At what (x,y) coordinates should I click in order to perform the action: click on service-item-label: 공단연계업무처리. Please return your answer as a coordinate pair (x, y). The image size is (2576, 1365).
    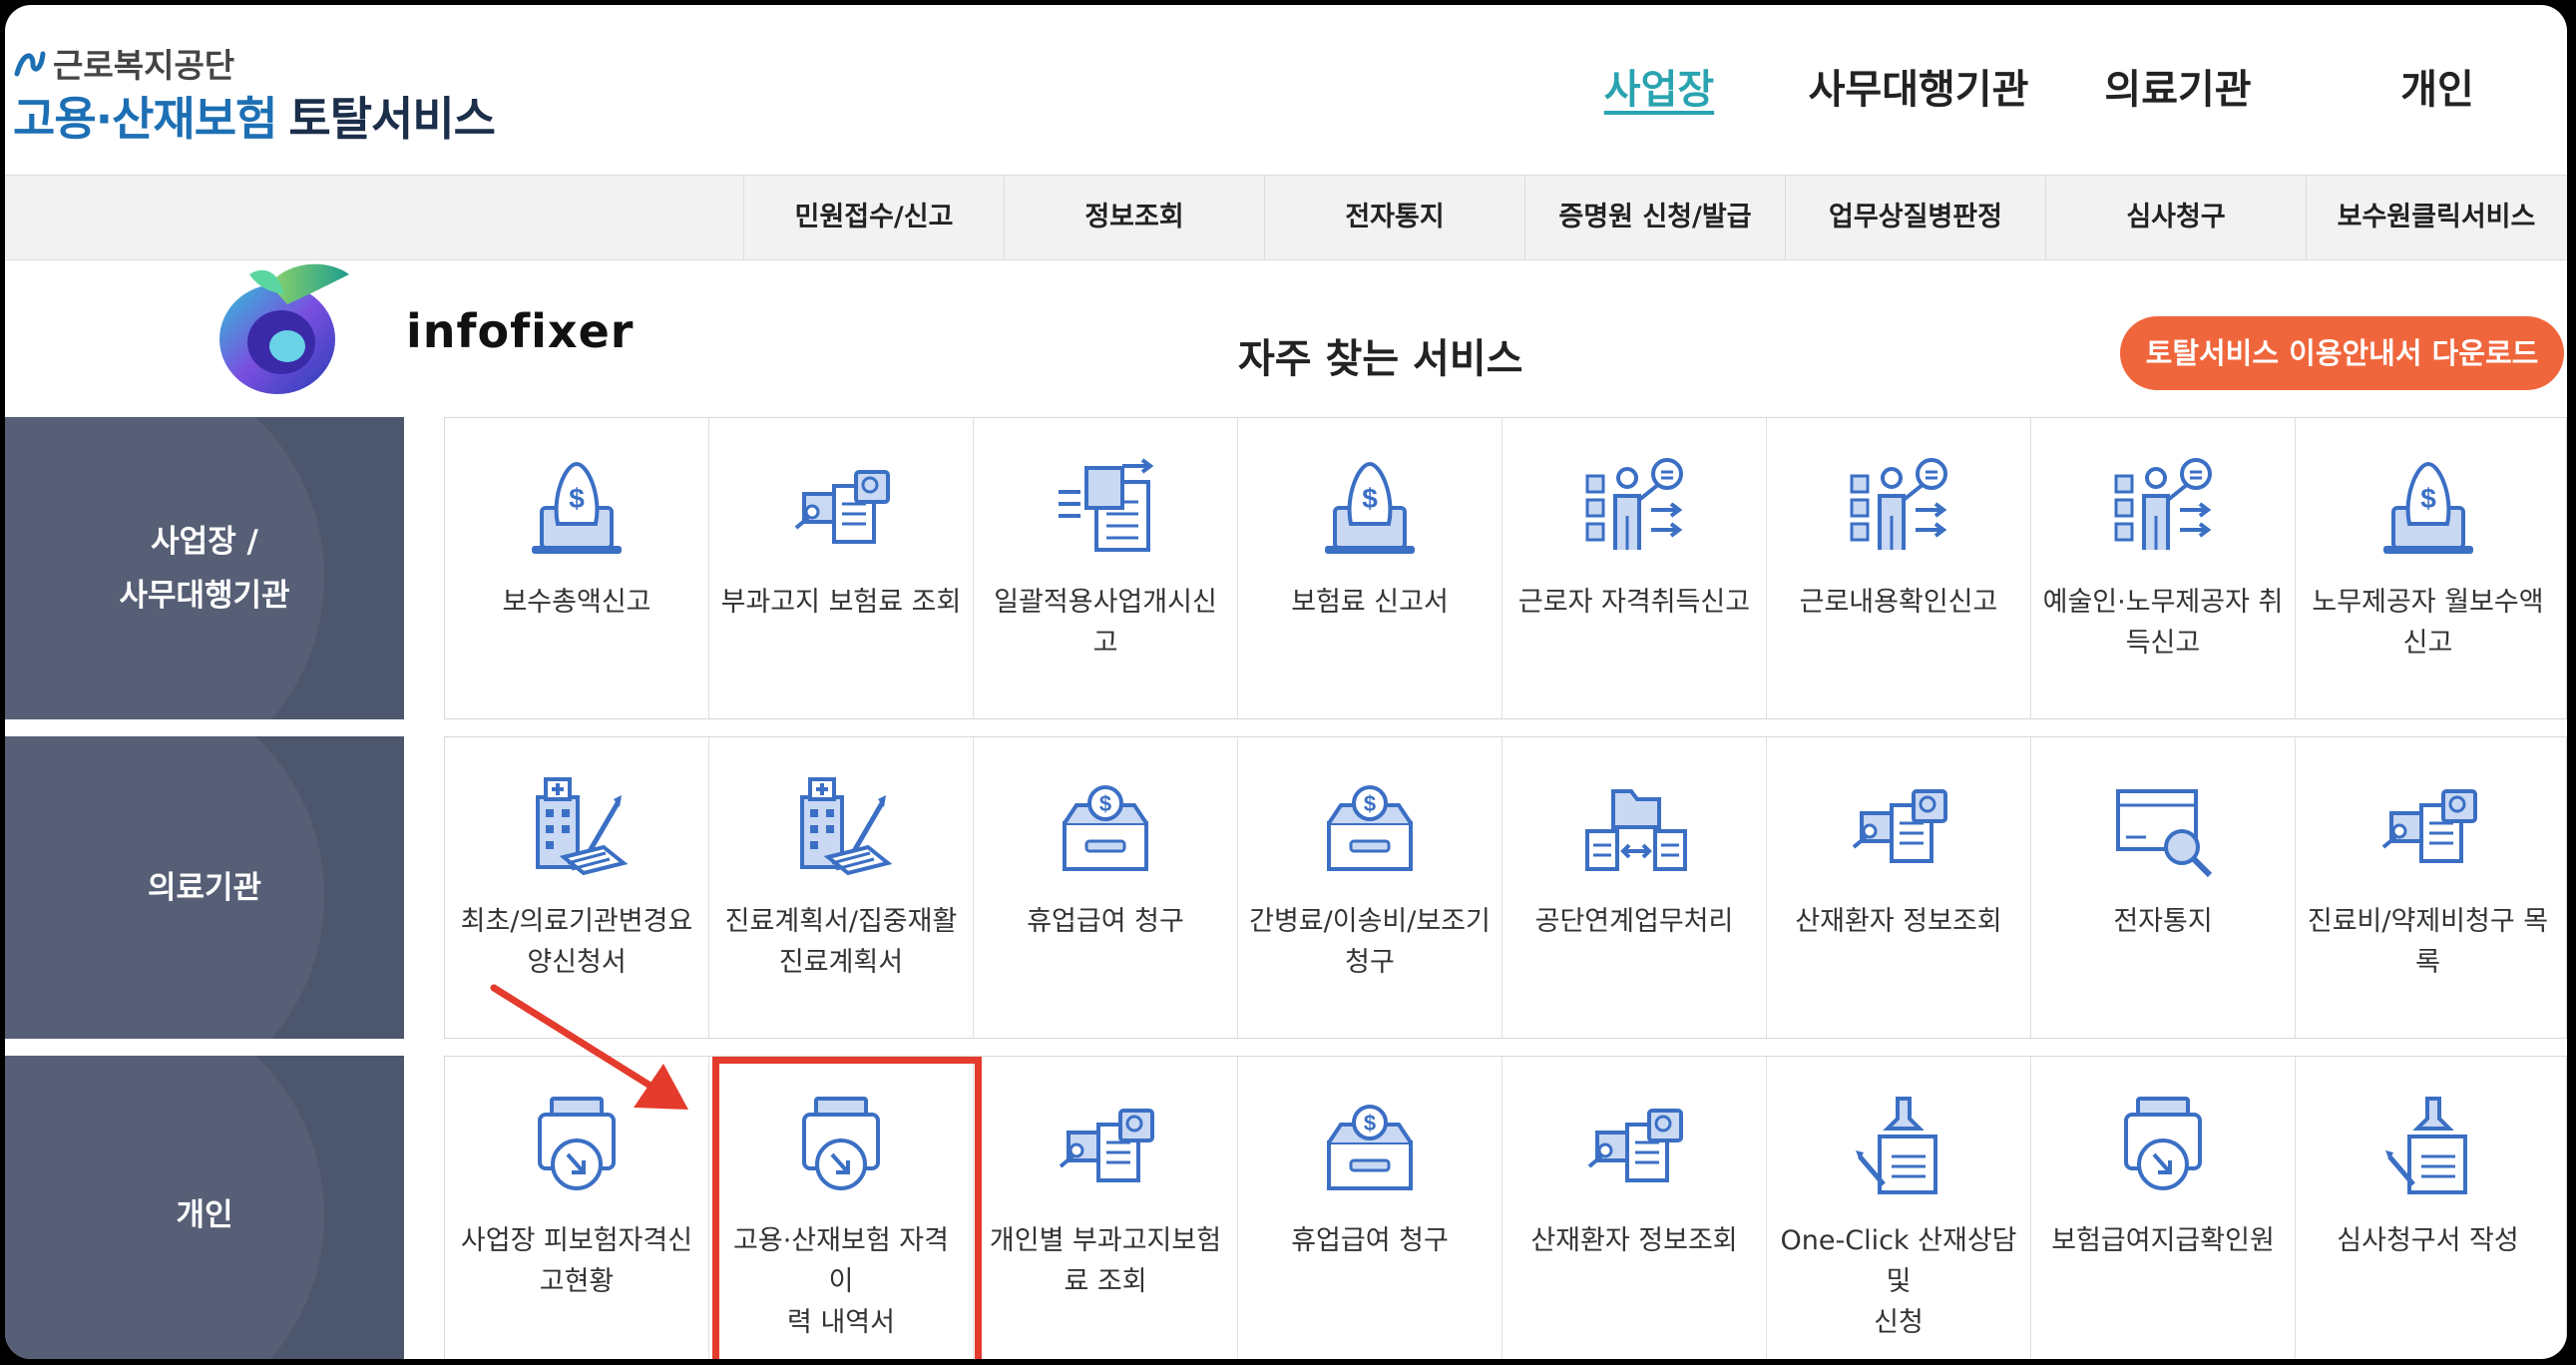
    Looking at the image, I should click on (1634, 921).